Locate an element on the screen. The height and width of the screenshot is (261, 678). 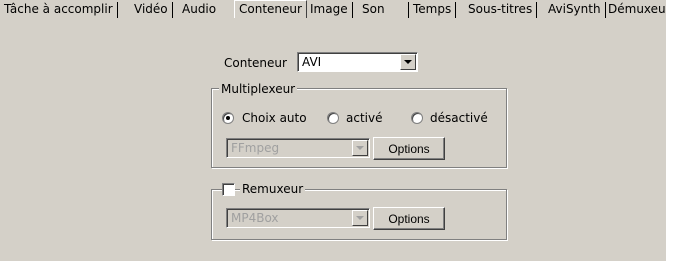
remuxer-engine-value: MP4Box is located at coordinates (255, 218).